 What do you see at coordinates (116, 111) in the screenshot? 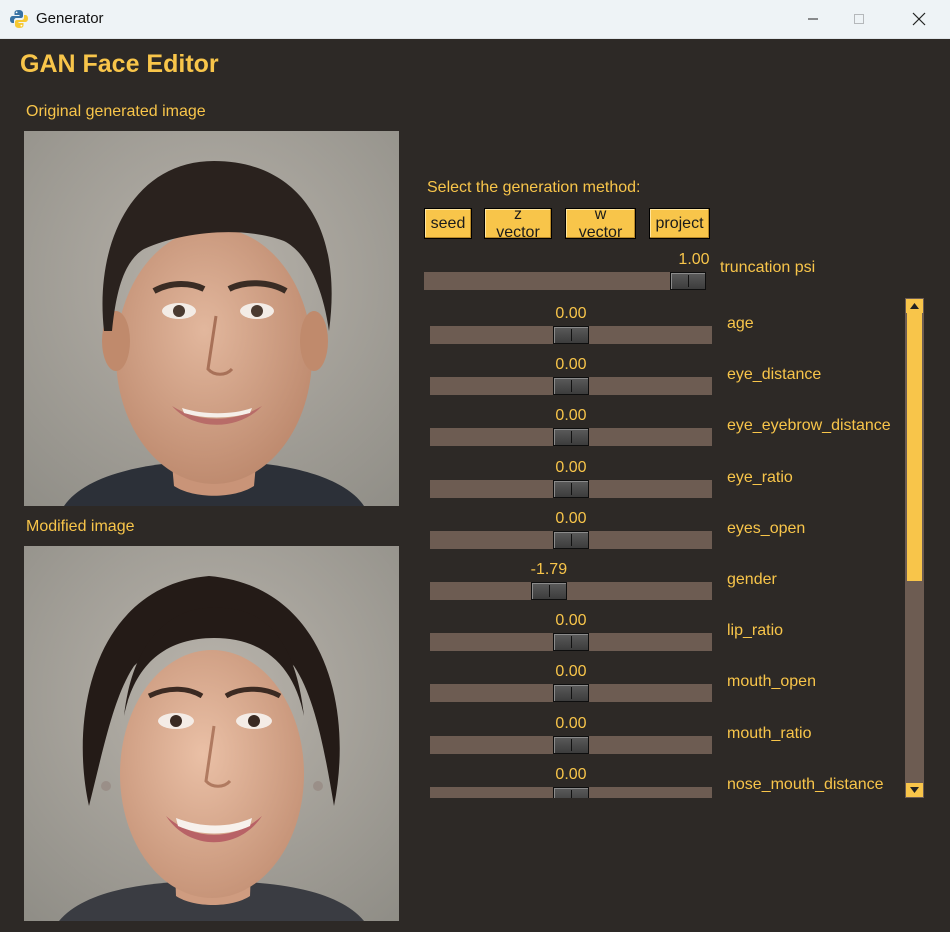
I see `original-image-label: Original generated image` at bounding box center [116, 111].